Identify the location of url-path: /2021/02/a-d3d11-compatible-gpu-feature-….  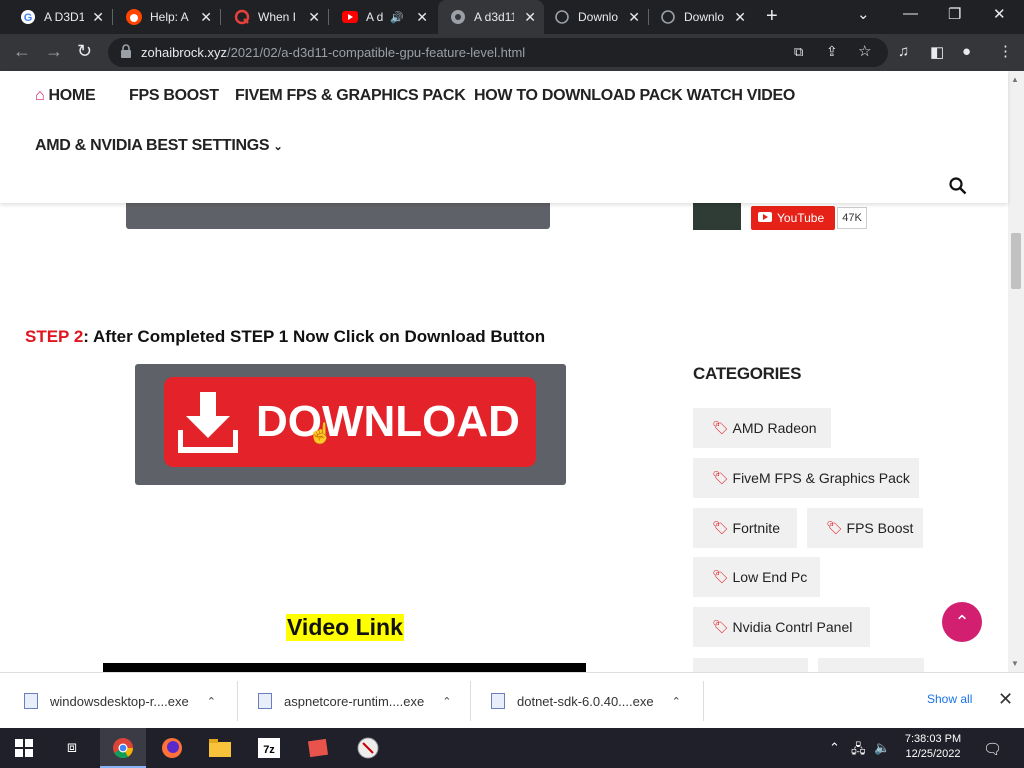
(376, 52).